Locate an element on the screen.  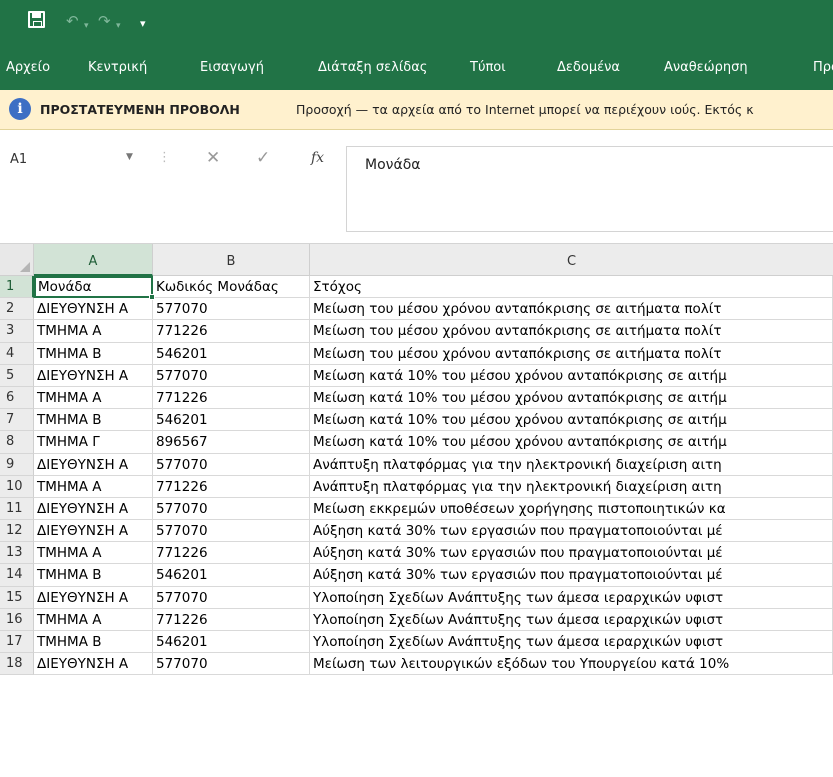
cancel-icon: ✕ is located at coordinates (213, 158).